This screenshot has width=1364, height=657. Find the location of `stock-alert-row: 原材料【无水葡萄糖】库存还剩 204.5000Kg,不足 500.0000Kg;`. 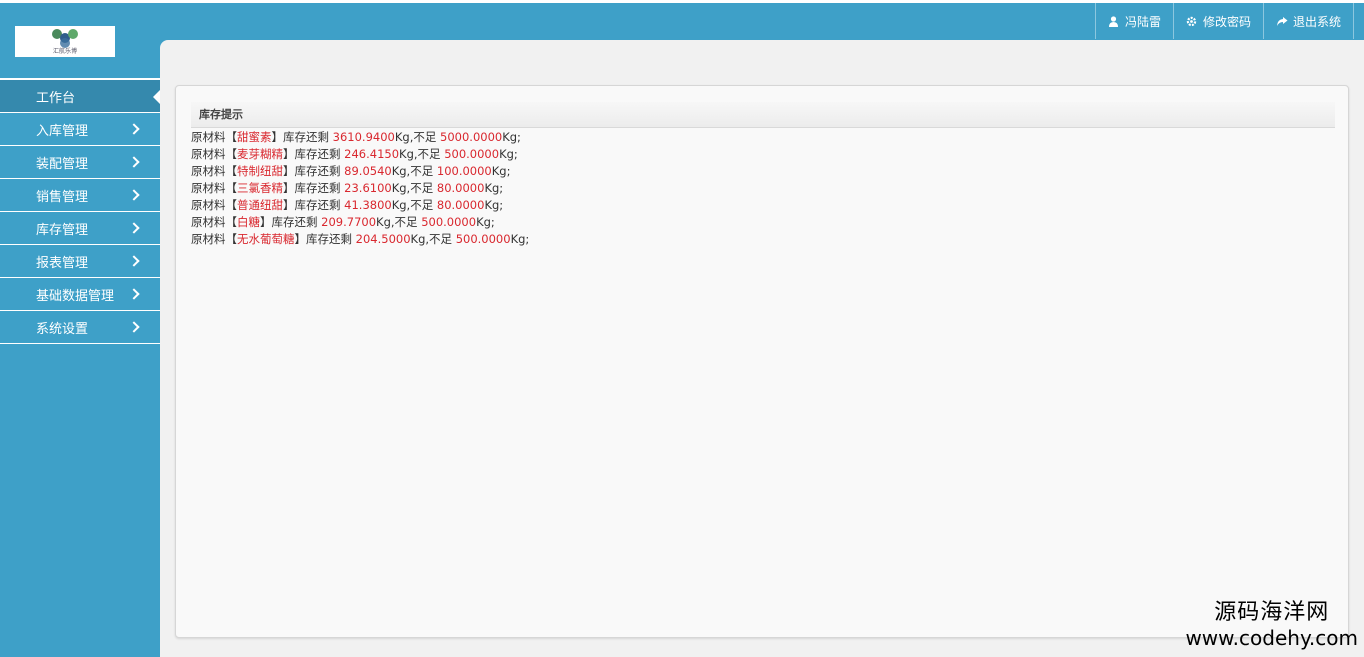

stock-alert-row: 原材料【无水葡萄糖】库存还剩 204.5000Kg,不足 500.0000Kg; is located at coordinates (360, 239).